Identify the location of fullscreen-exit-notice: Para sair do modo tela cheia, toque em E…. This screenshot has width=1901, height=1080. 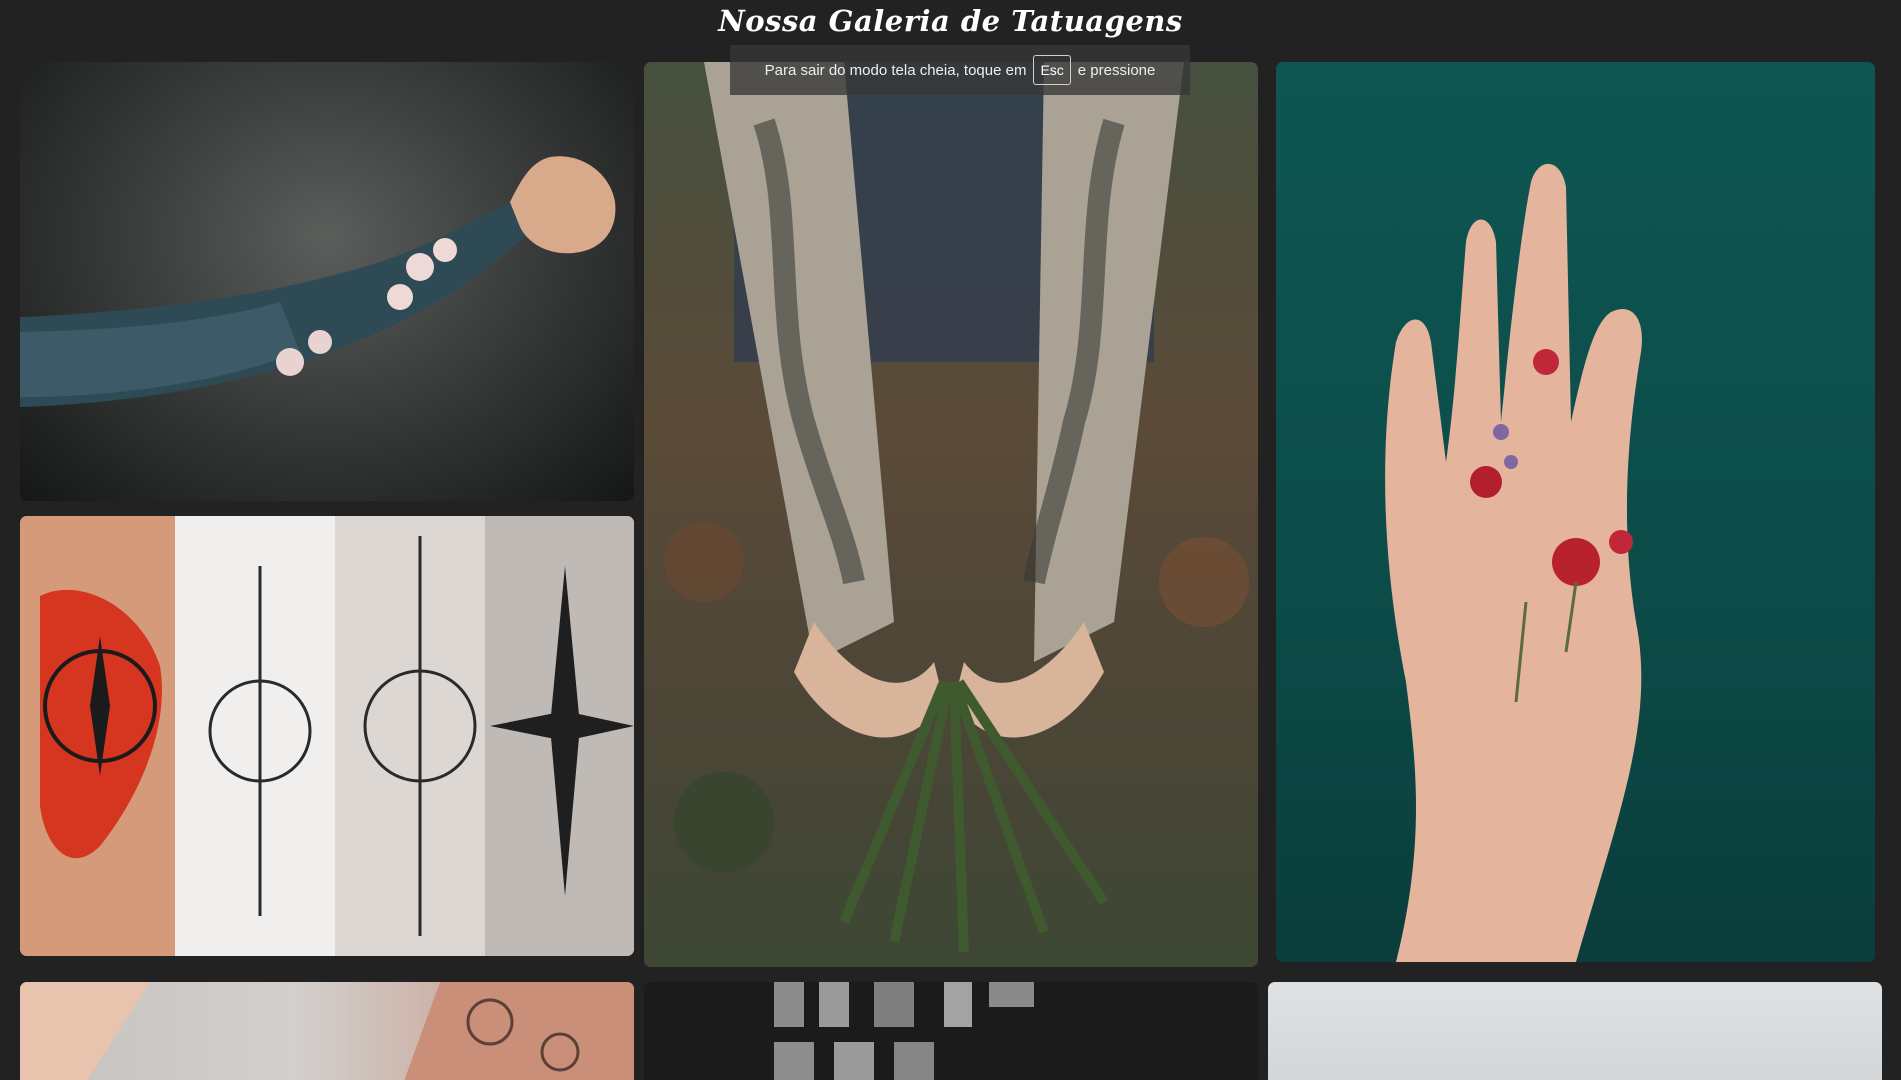
(960, 70).